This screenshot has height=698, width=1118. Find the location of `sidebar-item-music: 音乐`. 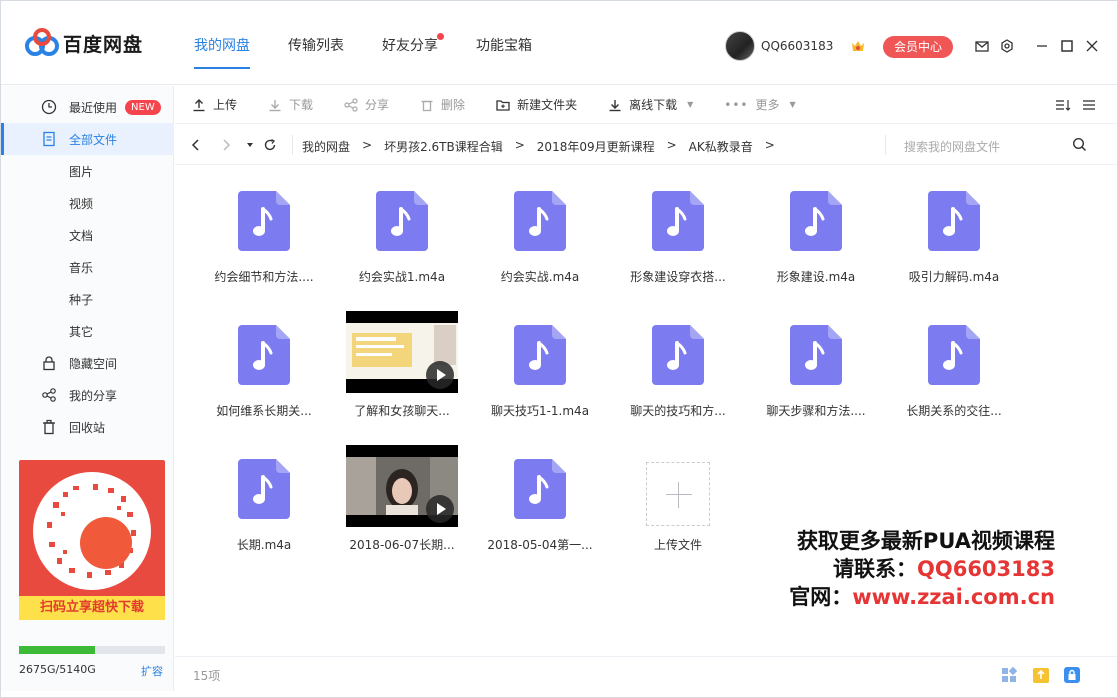

sidebar-item-music: 音乐 is located at coordinates (87, 267).